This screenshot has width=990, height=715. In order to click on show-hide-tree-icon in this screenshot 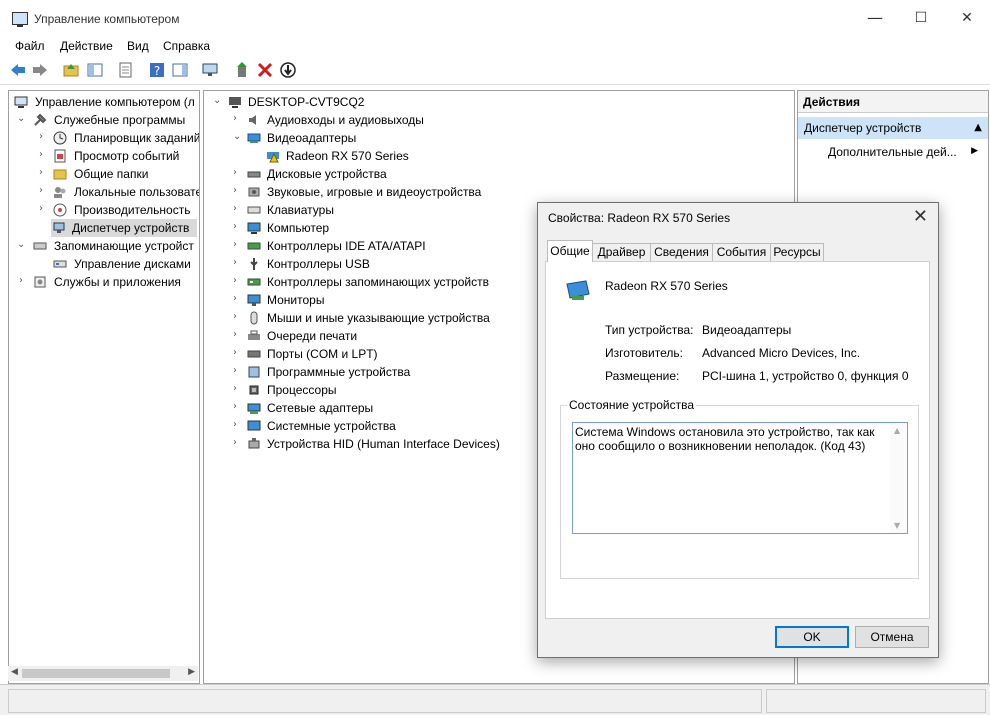, I will do `click(95, 70)`.